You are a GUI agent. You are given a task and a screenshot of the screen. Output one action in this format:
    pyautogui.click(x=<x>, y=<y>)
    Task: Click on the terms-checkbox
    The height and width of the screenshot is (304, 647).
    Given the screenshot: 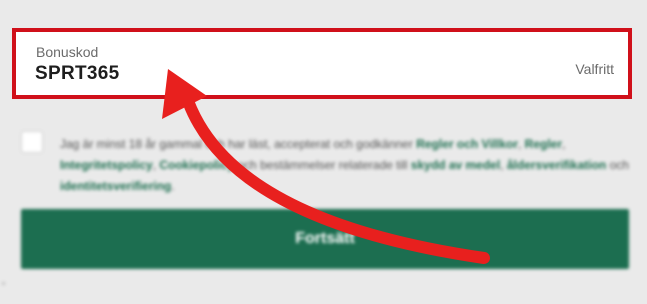 What is the action you would take?
    pyautogui.click(x=32, y=142)
    